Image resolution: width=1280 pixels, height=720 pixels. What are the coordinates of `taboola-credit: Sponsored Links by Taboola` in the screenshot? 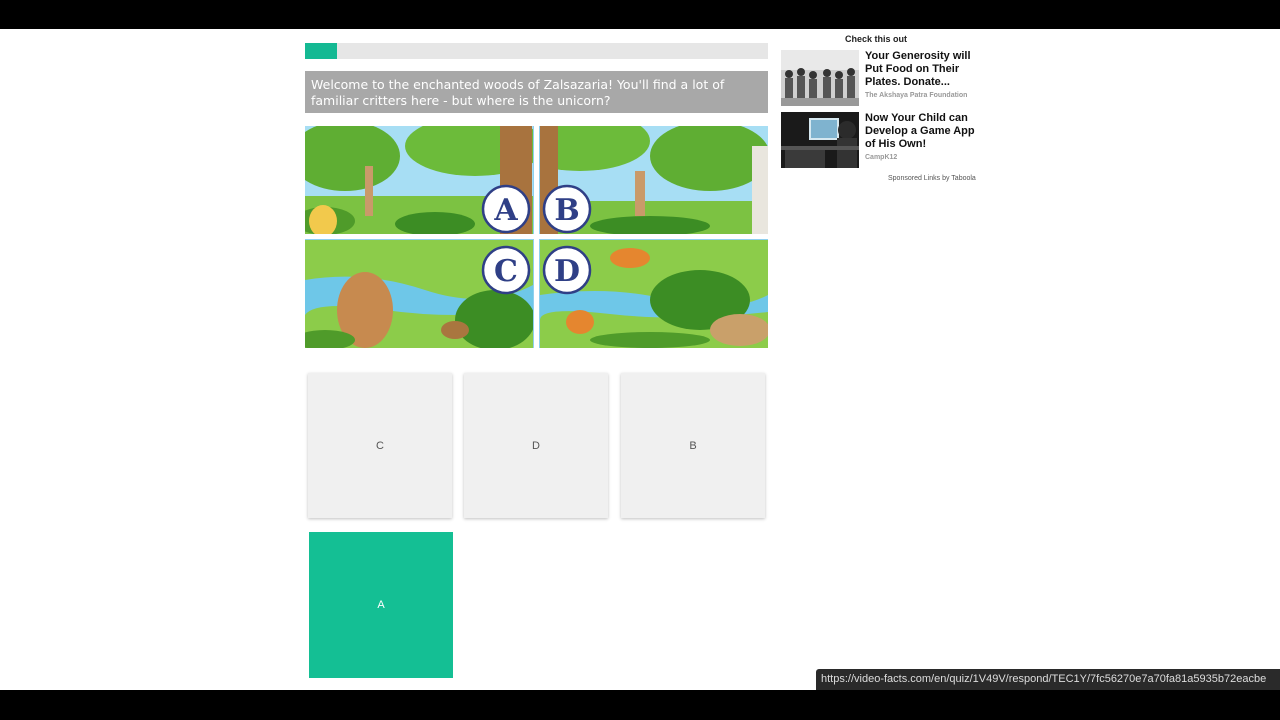 It's located at (932, 178).